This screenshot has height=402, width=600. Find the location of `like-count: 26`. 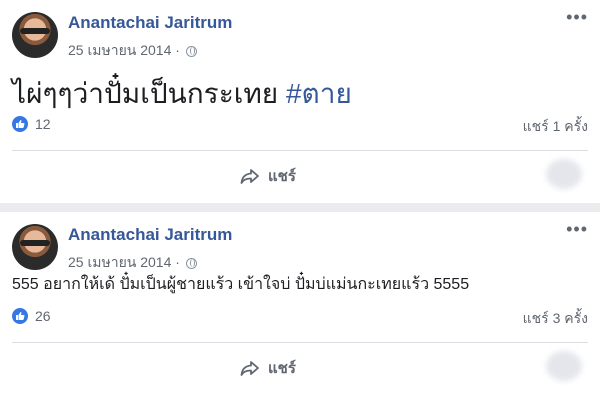

like-count: 26 is located at coordinates (43, 316).